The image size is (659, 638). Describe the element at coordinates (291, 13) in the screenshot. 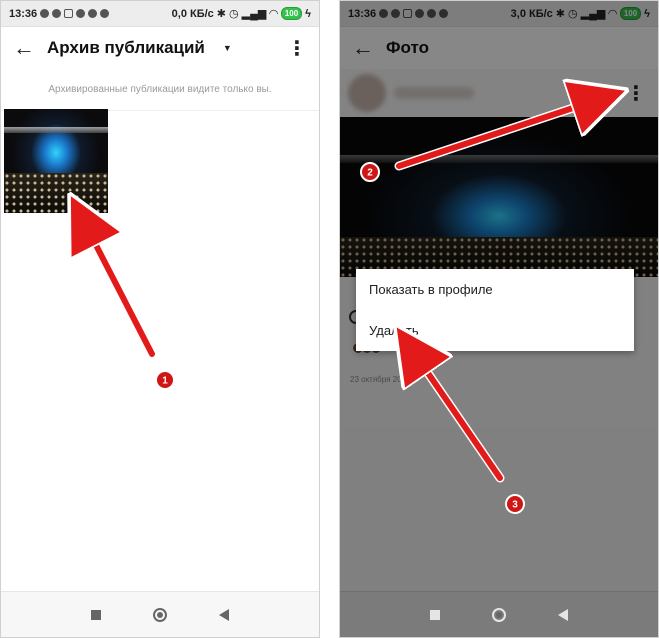

I see `battery-icon: 100` at that location.